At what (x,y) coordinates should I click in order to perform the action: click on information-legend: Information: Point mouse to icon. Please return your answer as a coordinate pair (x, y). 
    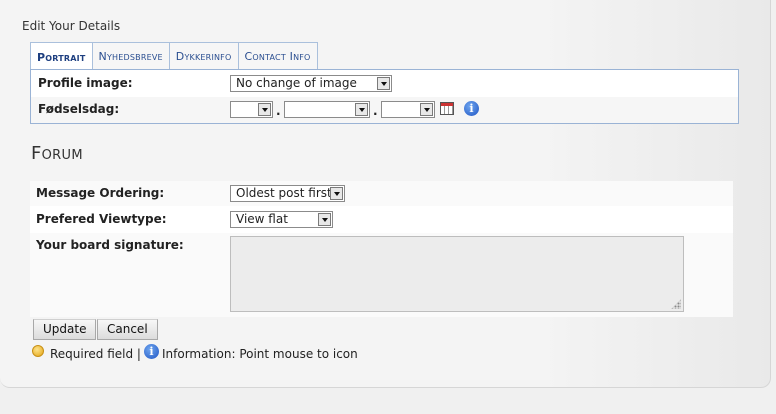
    Looking at the image, I should click on (260, 354).